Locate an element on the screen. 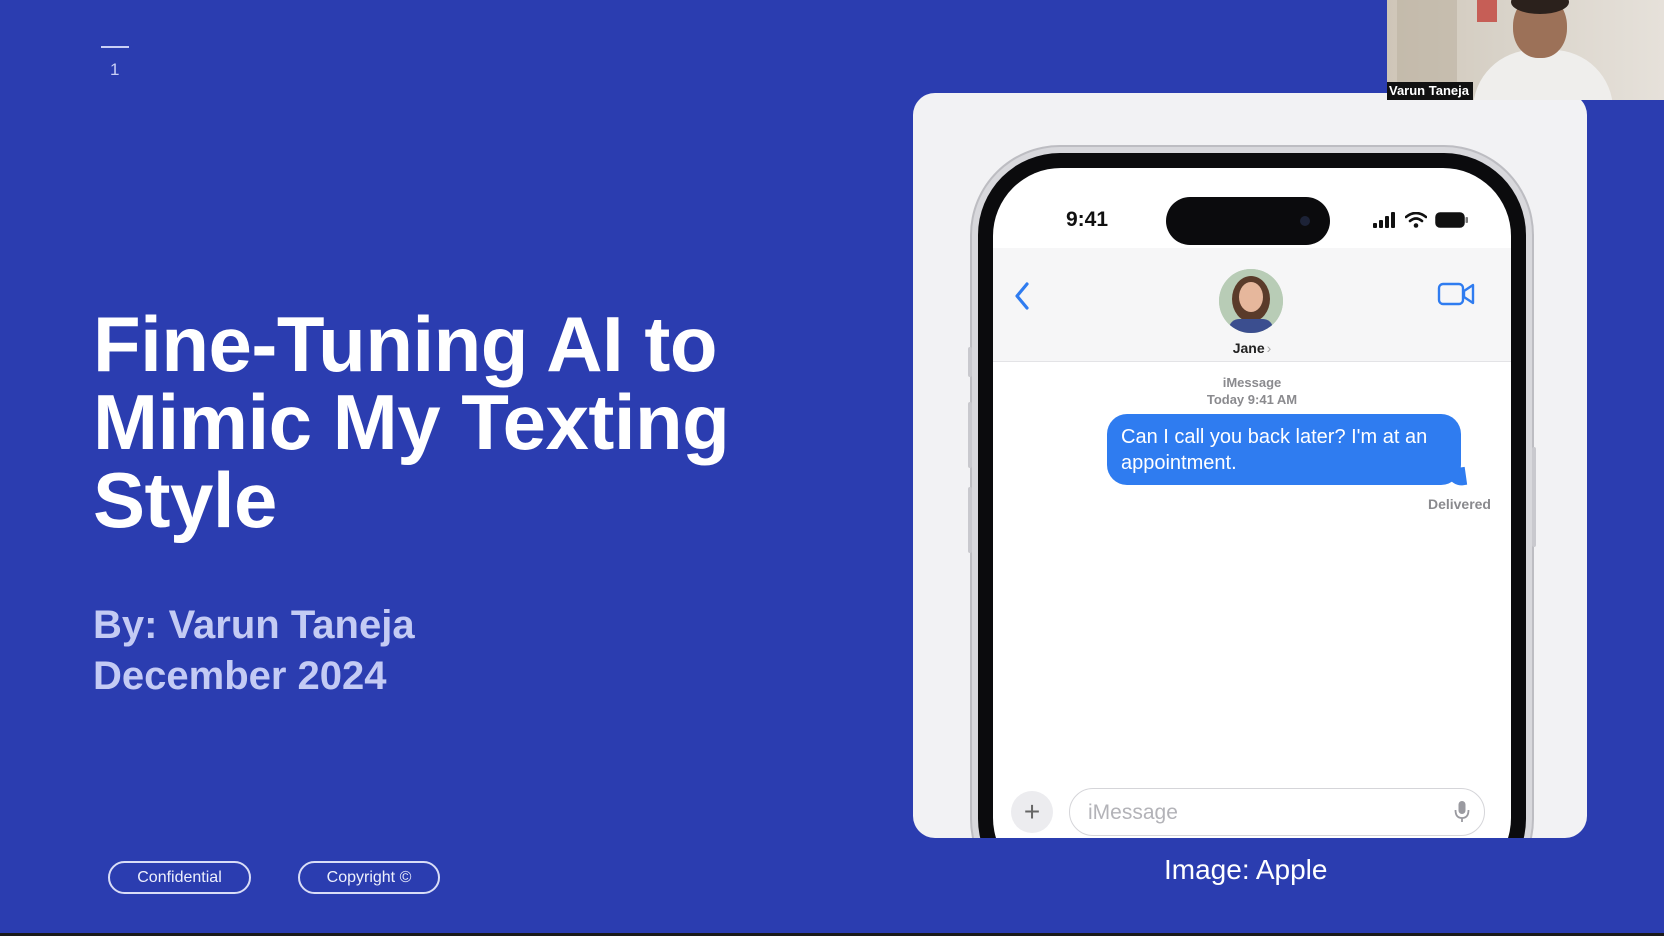  plus-icon: + is located at coordinates (1032, 811).